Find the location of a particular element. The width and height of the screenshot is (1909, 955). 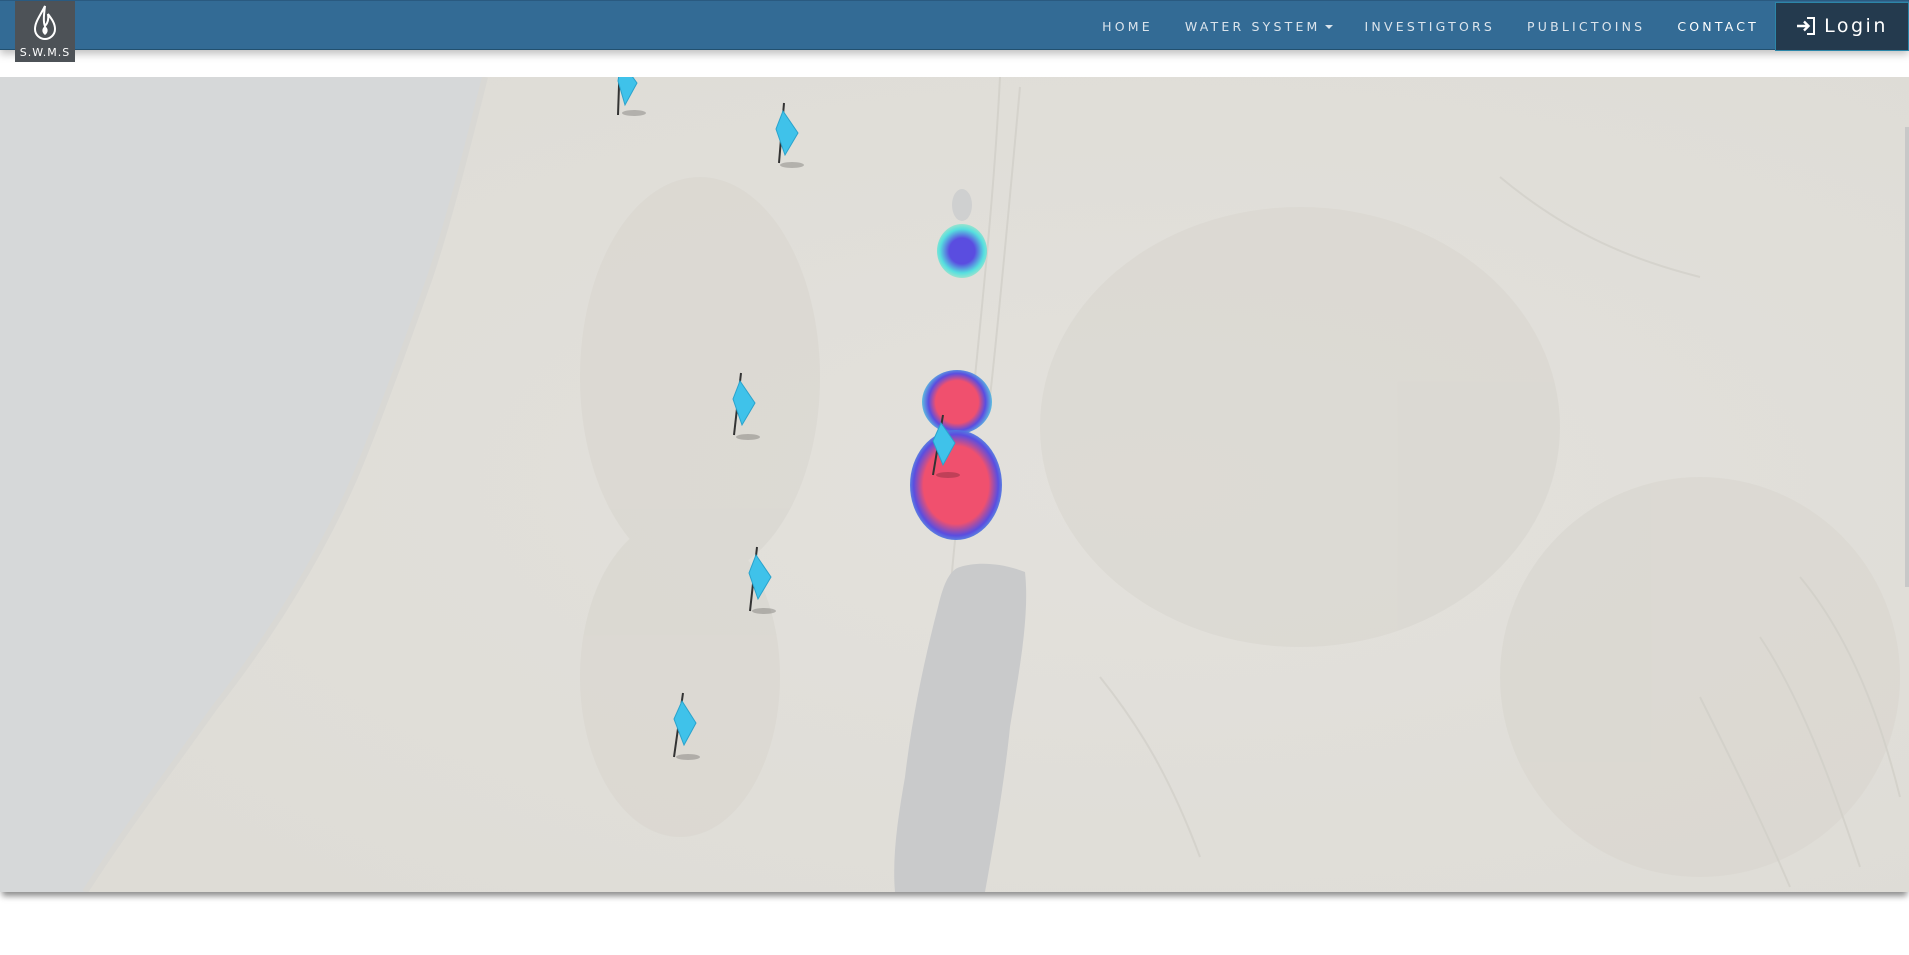

login-button: Login is located at coordinates (1842, 26).